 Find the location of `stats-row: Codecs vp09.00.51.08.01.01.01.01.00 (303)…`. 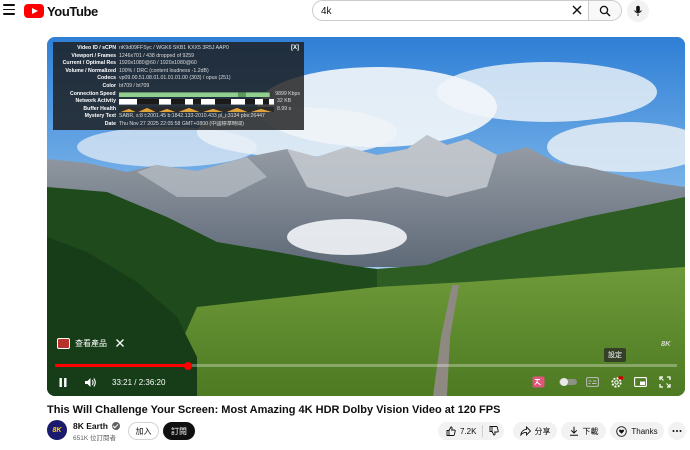

stats-row: Codecs vp09.00.51.08.01.01.01.01.00 (303)… is located at coordinates (164, 78).